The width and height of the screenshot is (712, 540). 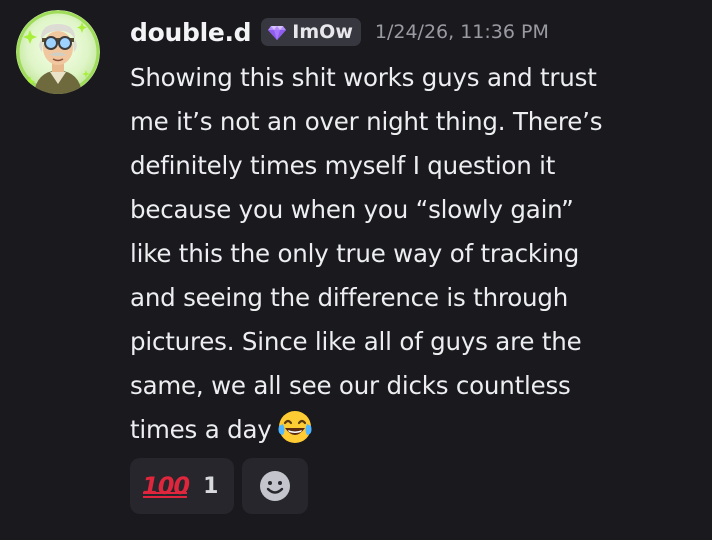 I want to click on hundred-points-icon: 100, so click(x=166, y=486).